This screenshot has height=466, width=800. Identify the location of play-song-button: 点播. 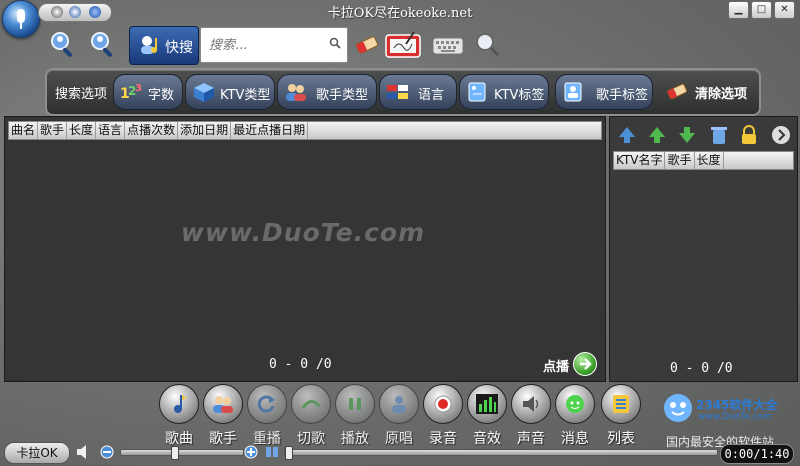
(552, 364).